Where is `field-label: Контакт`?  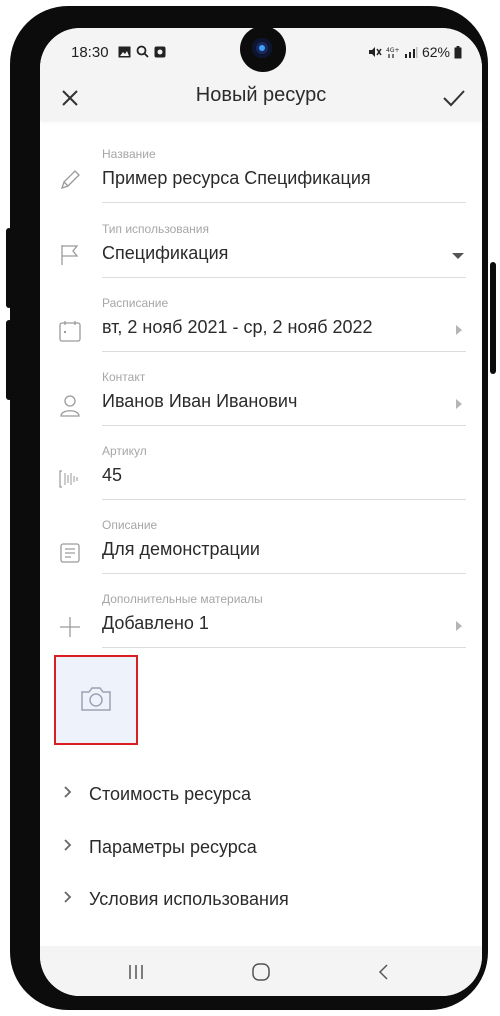
field-label: Контакт is located at coordinates (124, 377).